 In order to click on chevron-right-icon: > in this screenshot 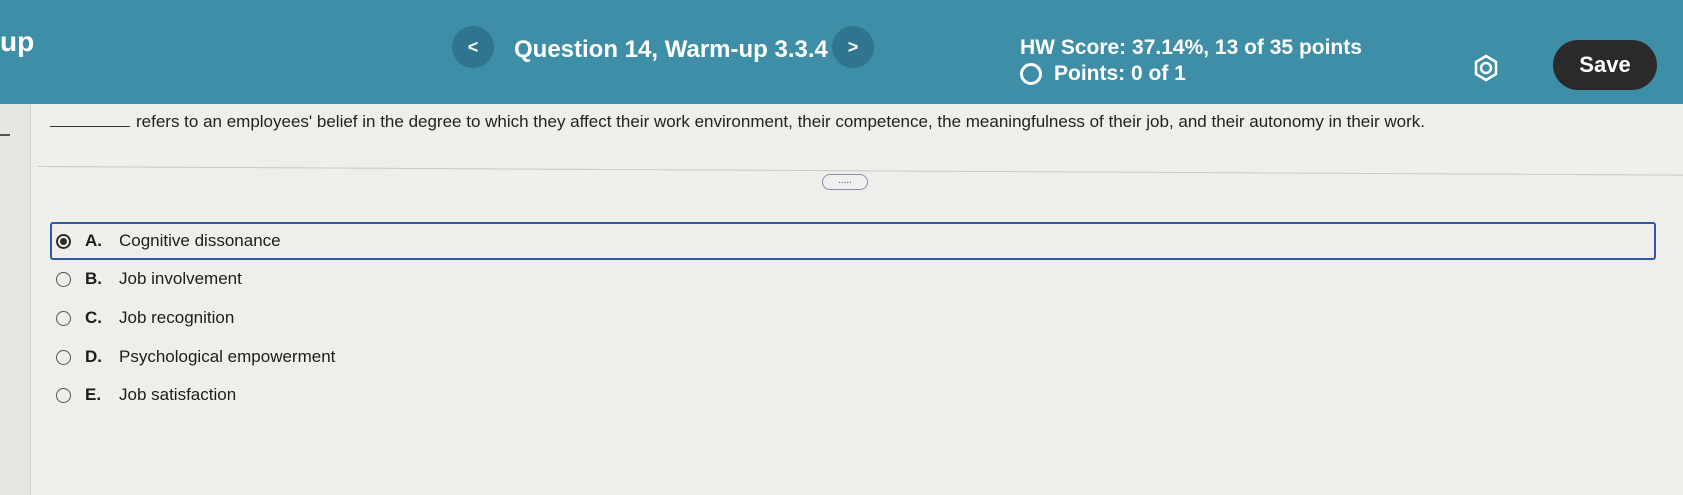, I will do `click(853, 46)`.